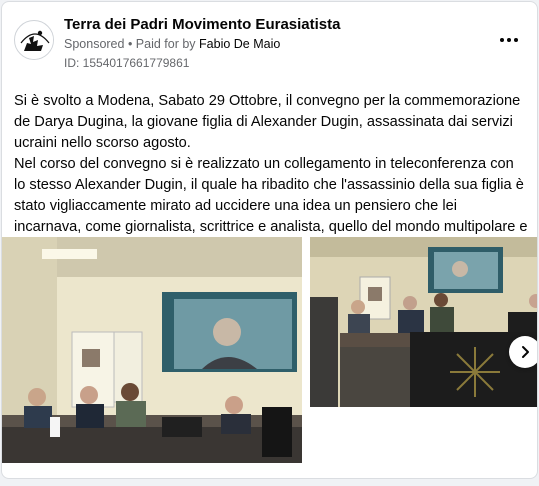  I want to click on sponsored-label: Sponsored, so click(94, 44).